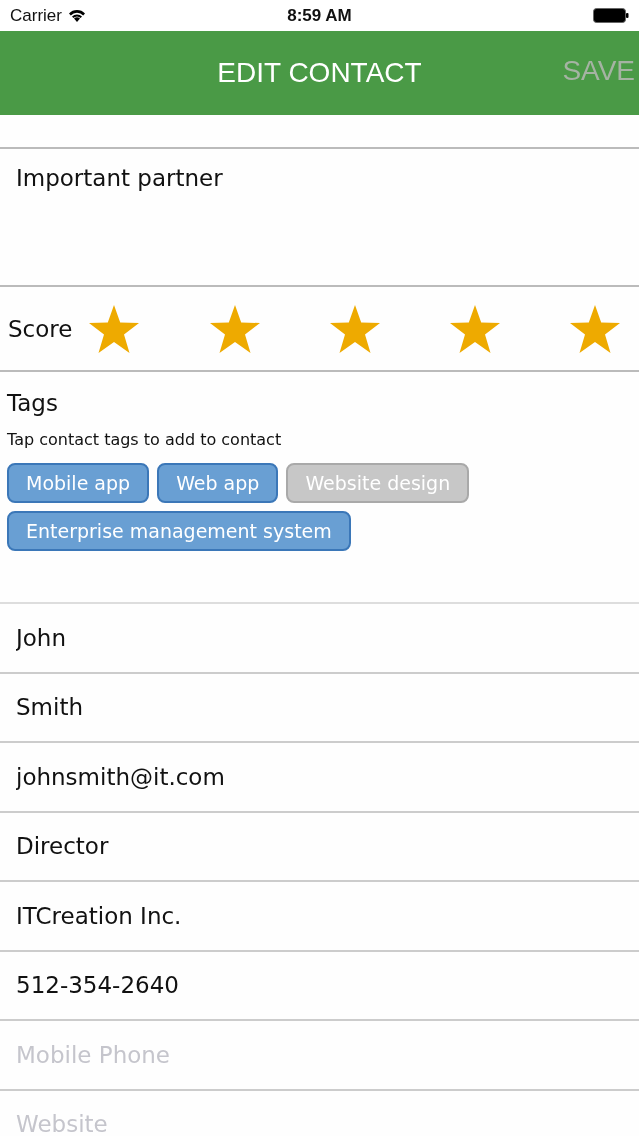 This screenshot has width=639, height=1136. What do you see at coordinates (316, 1054) in the screenshot?
I see `input-field: Mobile Phone` at bounding box center [316, 1054].